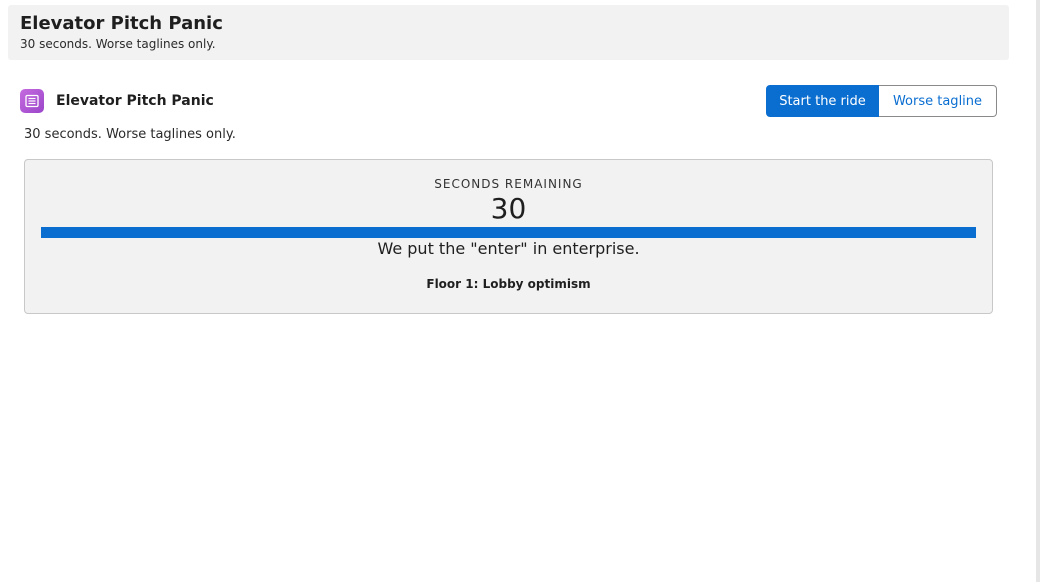 The width and height of the screenshot is (1040, 582). I want to click on action-button-group: Start the ride Worse tagline, so click(881, 101).